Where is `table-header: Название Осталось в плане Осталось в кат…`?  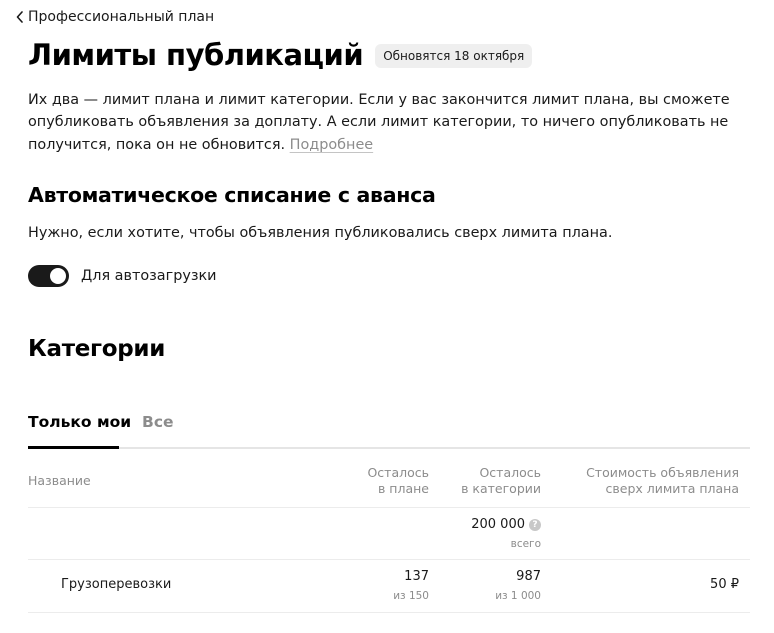
table-header: Название Осталось в плане Осталось в кат… is located at coordinates (389, 478).